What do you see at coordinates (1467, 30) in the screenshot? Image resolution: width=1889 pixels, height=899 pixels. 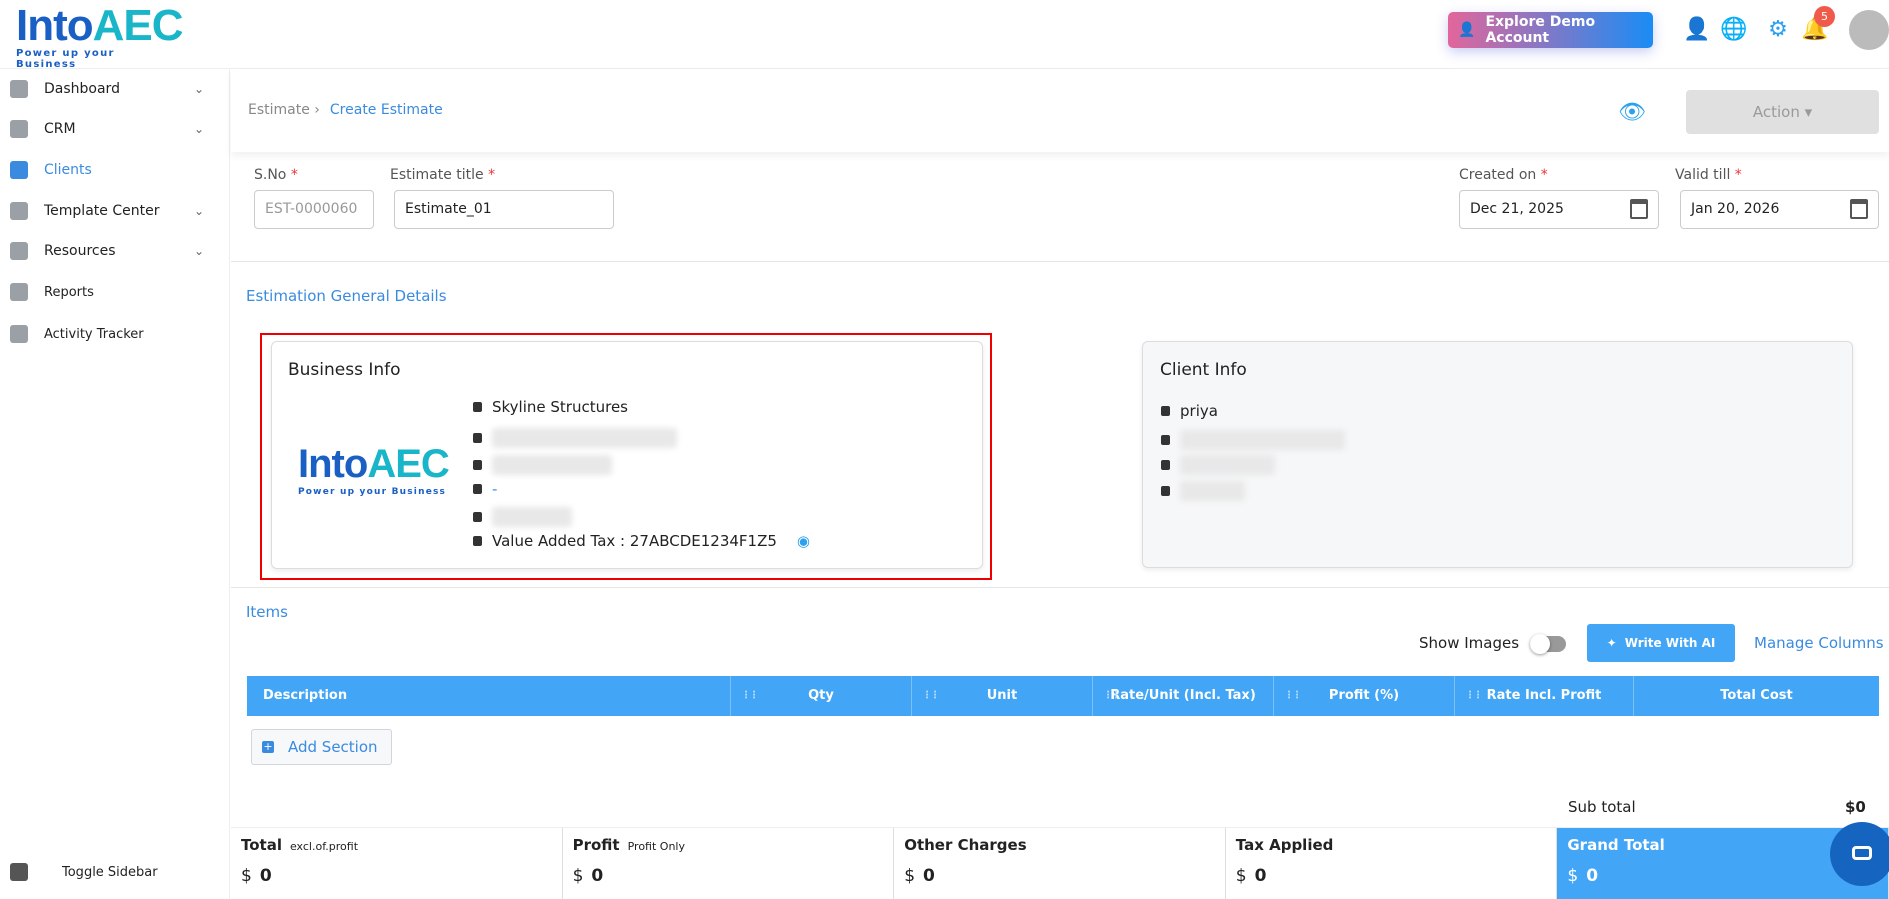 I see `user-icon: 👤` at bounding box center [1467, 30].